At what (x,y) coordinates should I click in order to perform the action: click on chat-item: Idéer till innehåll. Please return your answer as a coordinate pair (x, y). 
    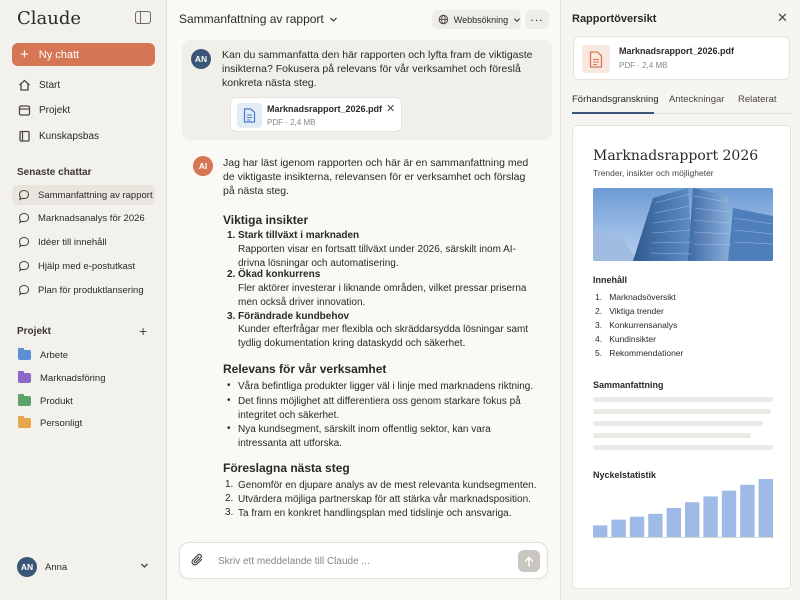
    Looking at the image, I should click on (83, 242).